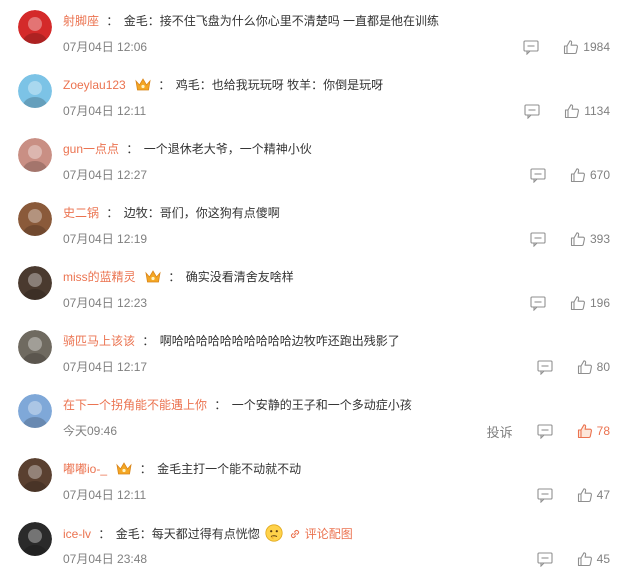 This screenshot has width=624, height=573. I want to click on comment-time: 07月04日 12:17, so click(105, 367).